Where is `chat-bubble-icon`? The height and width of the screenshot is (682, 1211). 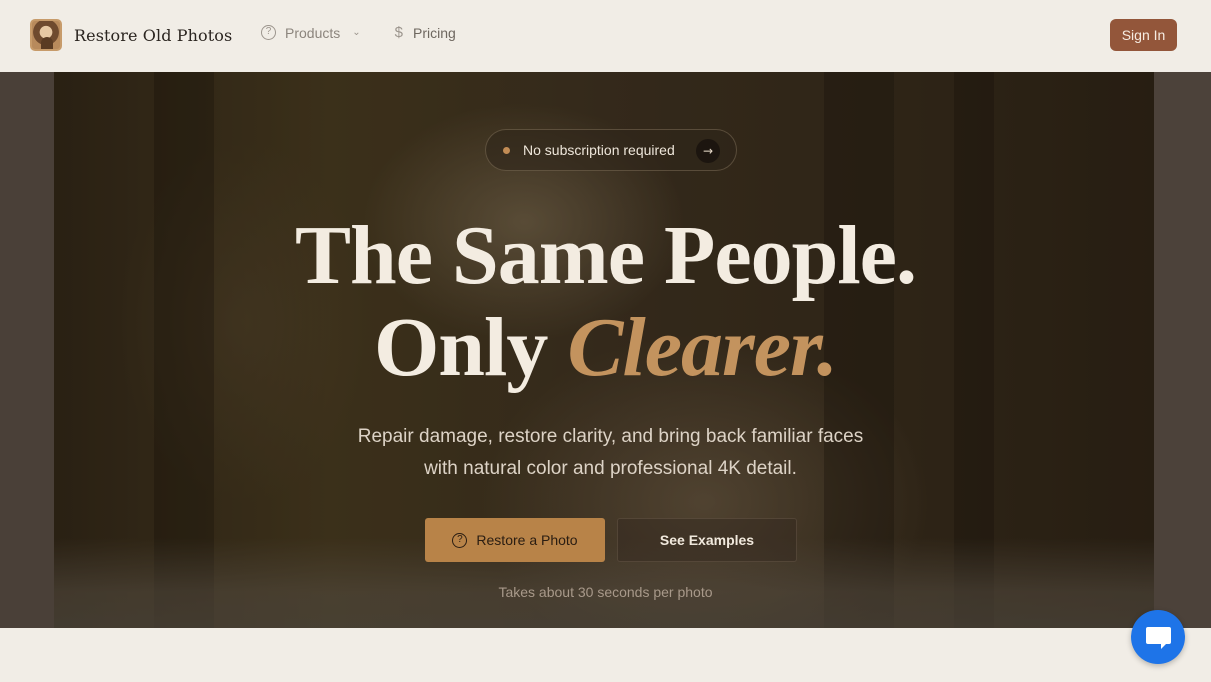 chat-bubble-icon is located at coordinates (1158, 638).